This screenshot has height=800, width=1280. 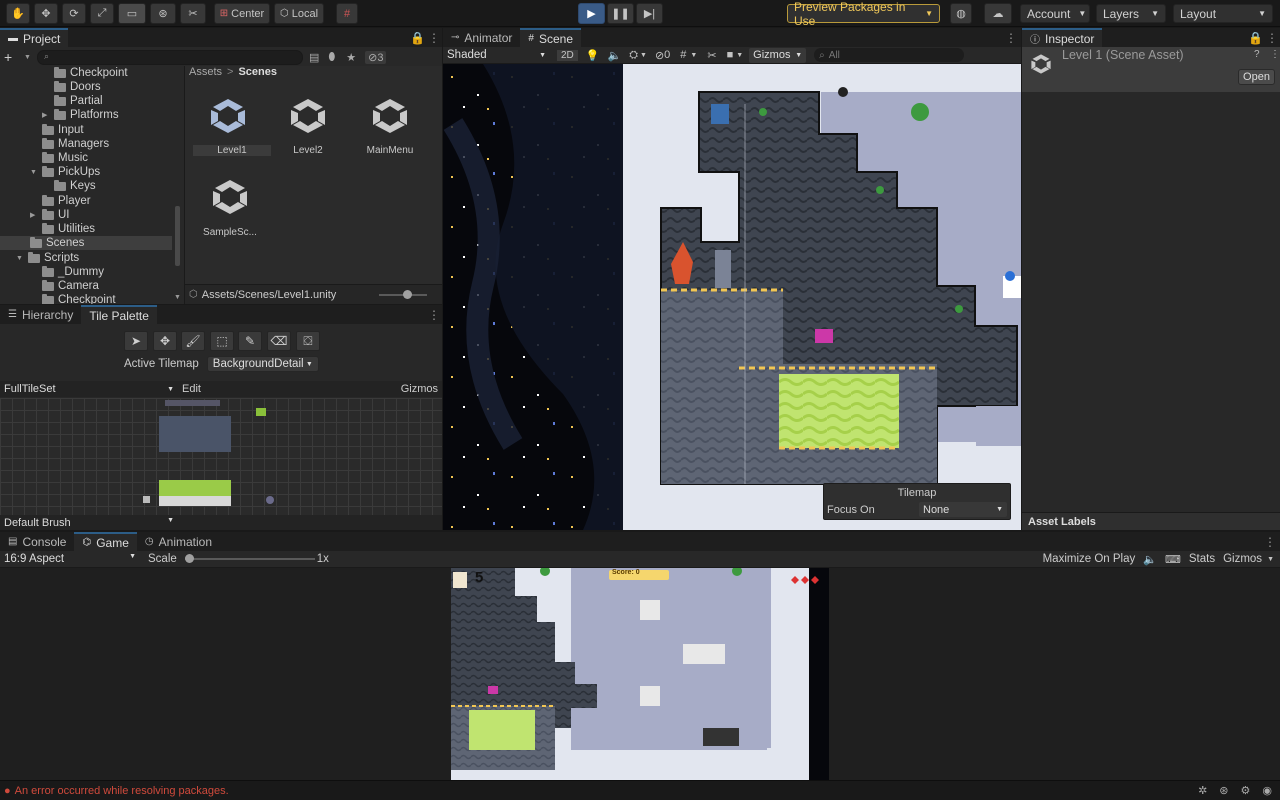 I want to click on favorite-star-icon: ★, so click(x=351, y=57).